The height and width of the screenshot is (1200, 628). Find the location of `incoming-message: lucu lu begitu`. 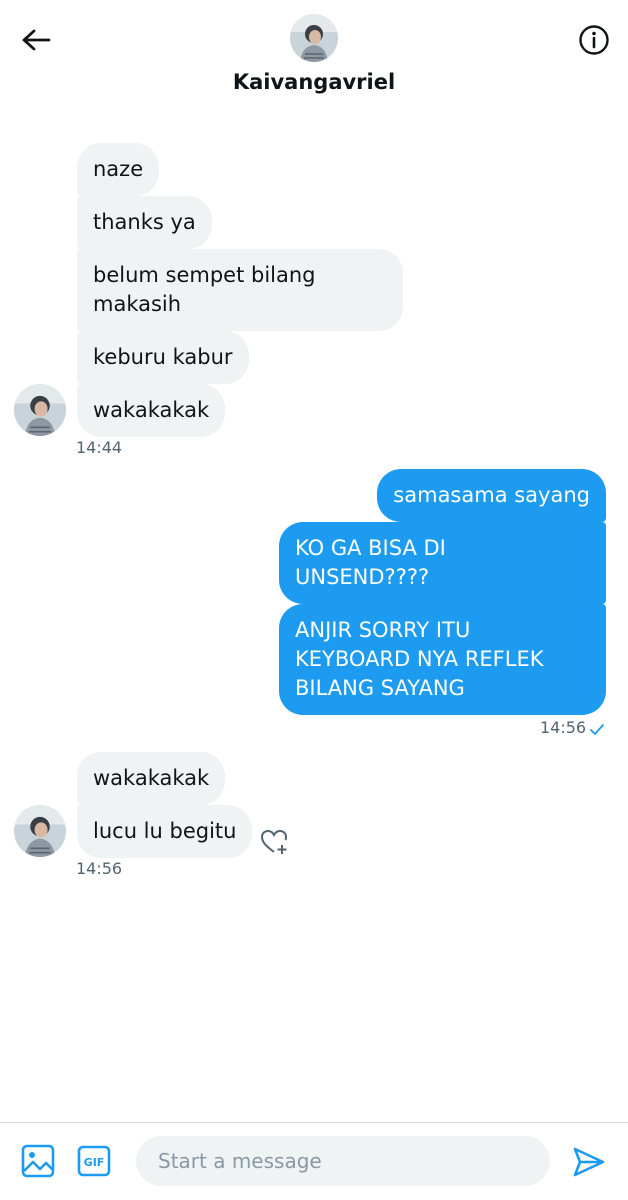

incoming-message: lucu lu begitu is located at coordinates (165, 831).